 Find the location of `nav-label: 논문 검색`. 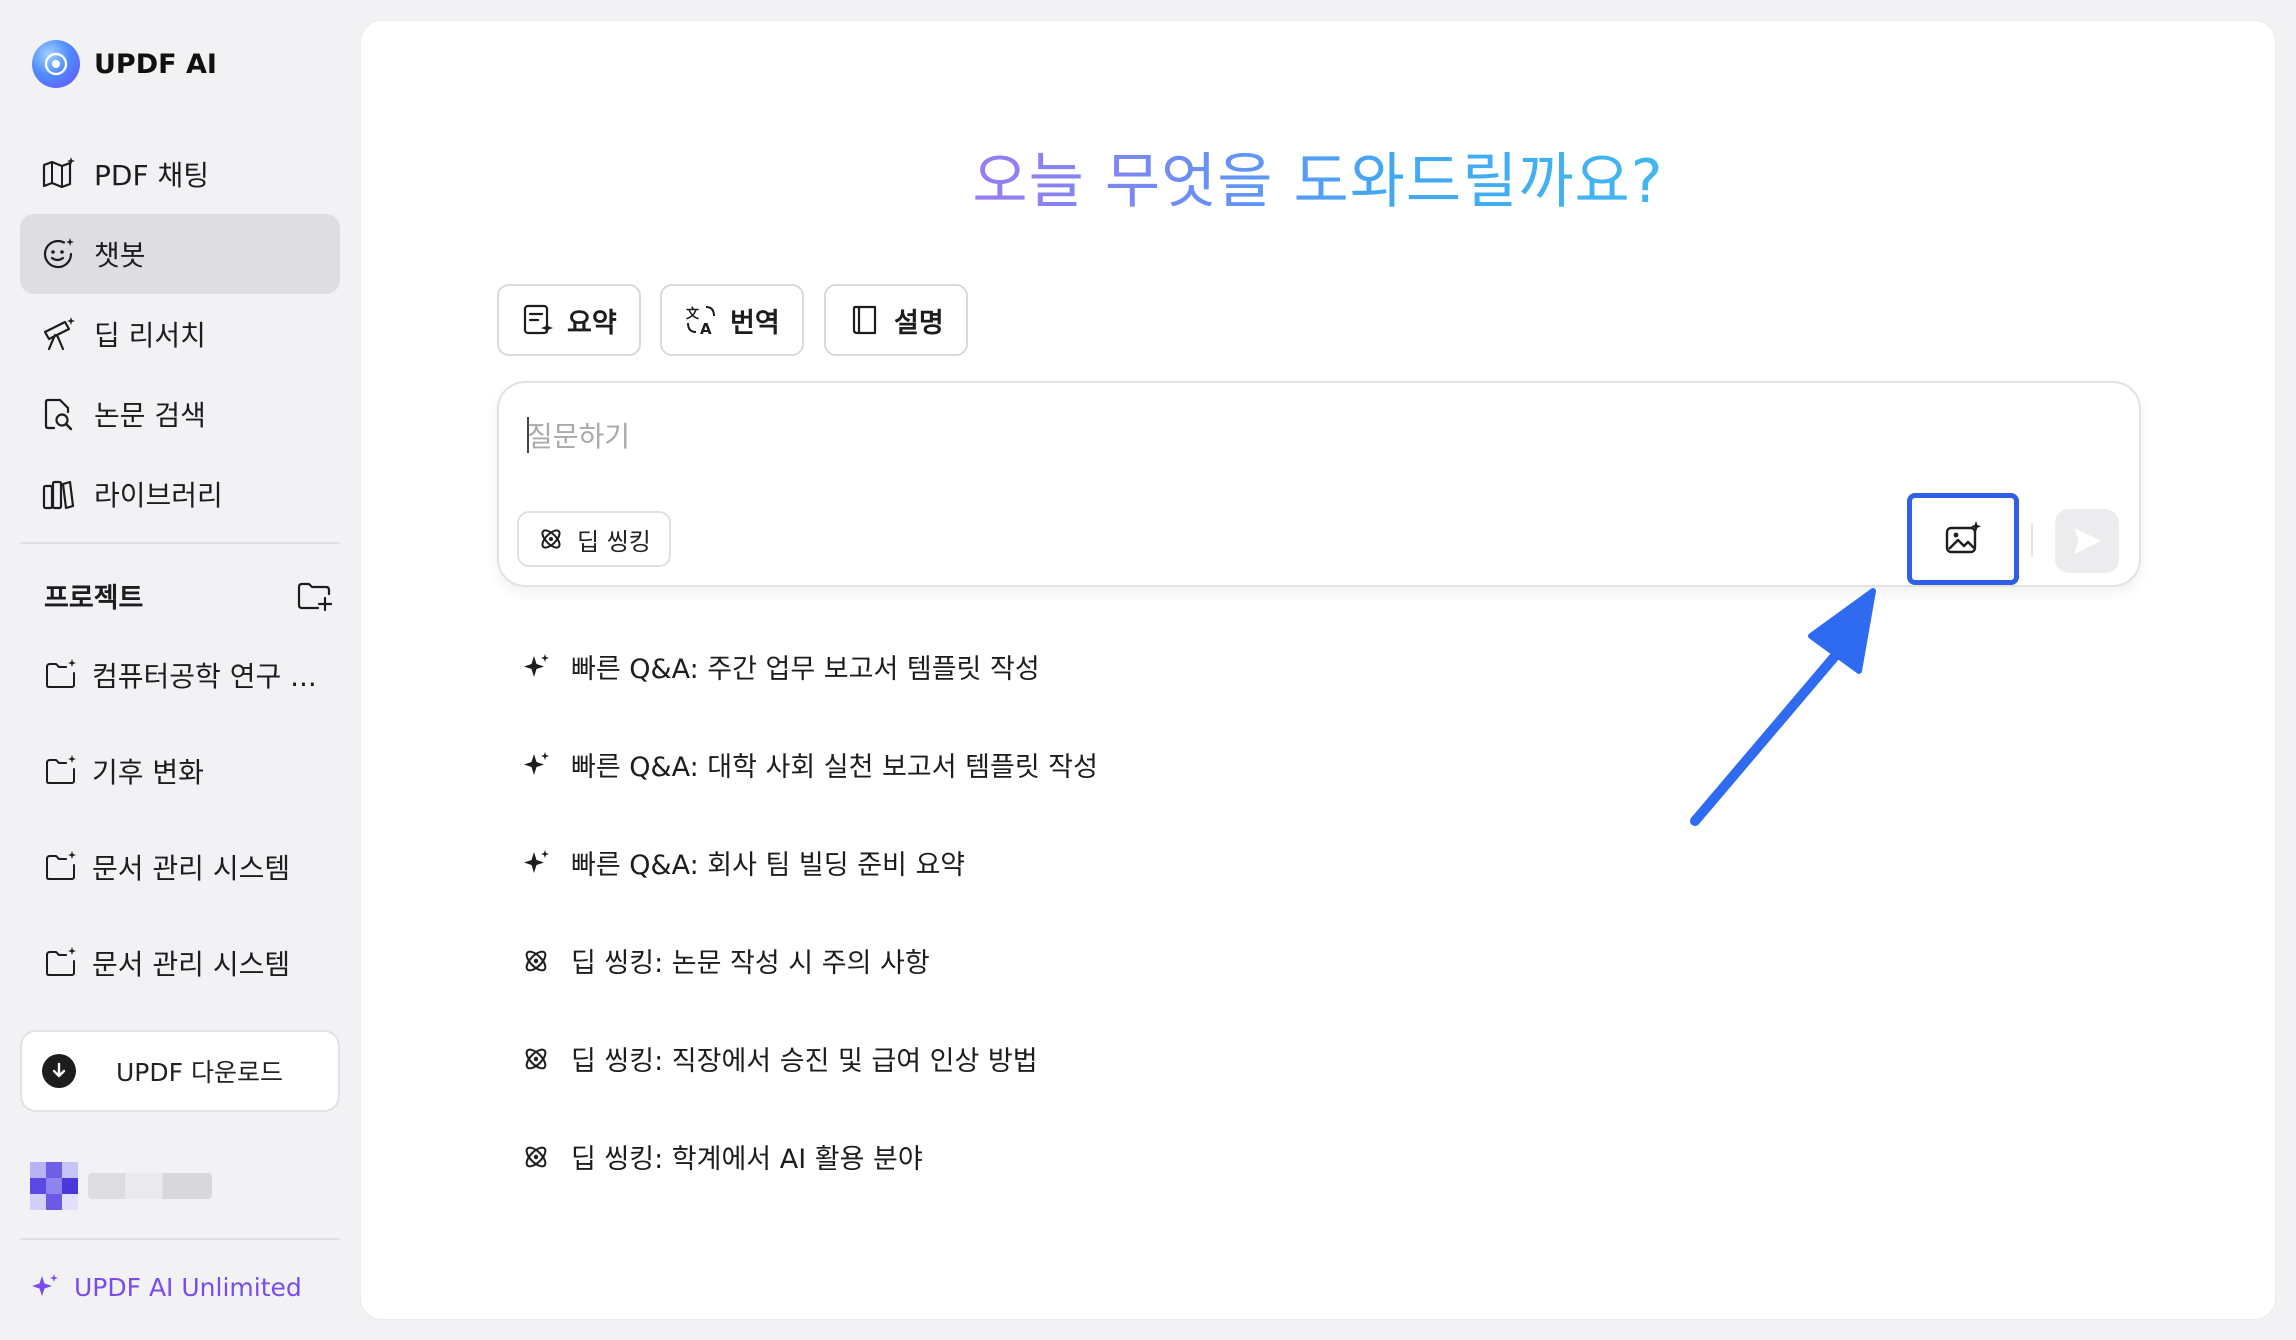

nav-label: 논문 검색 is located at coordinates (150, 415).